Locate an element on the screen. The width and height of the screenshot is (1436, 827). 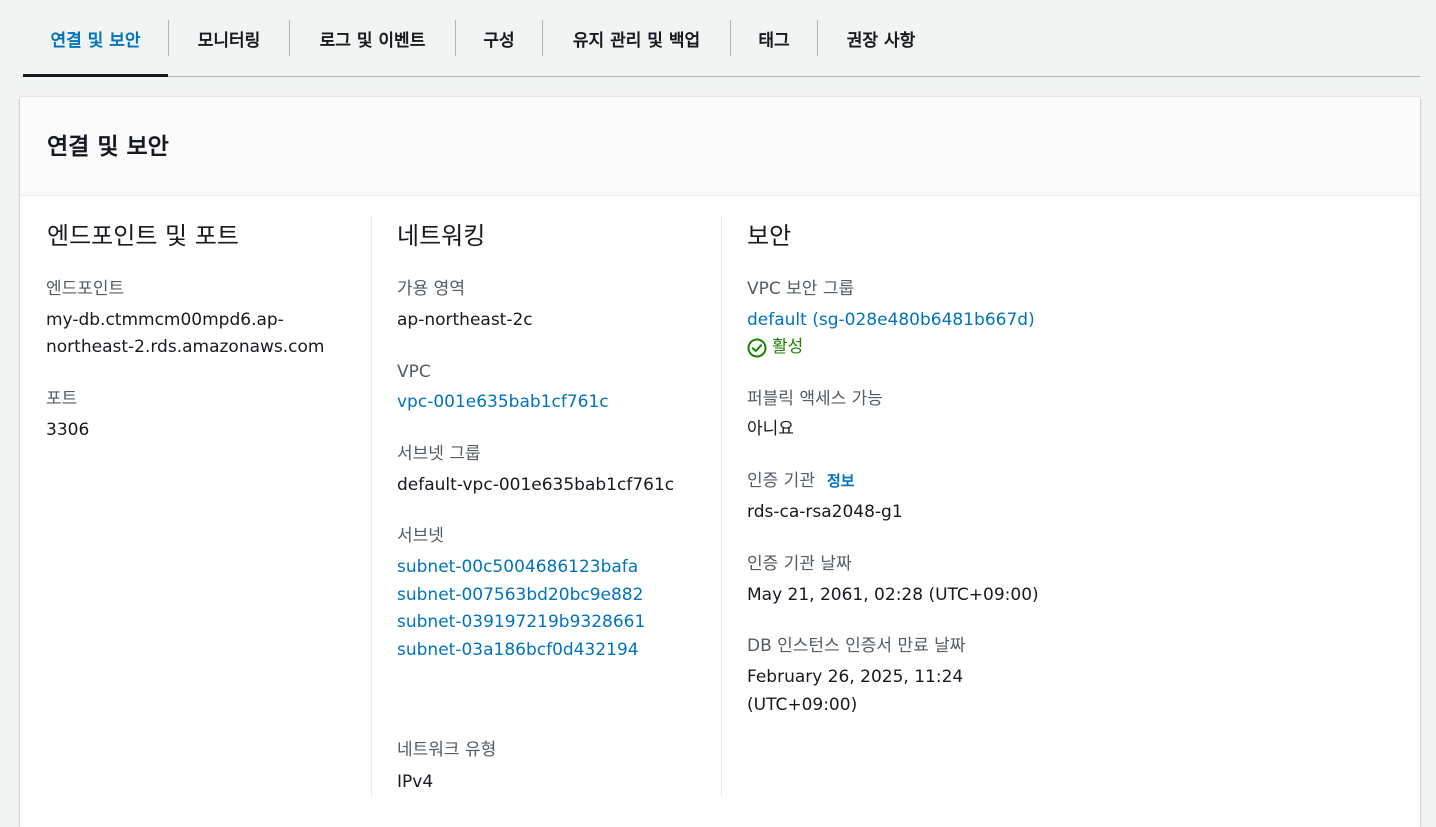
subnet-link: subnet-00c5004686123bafa is located at coordinates (517, 567).